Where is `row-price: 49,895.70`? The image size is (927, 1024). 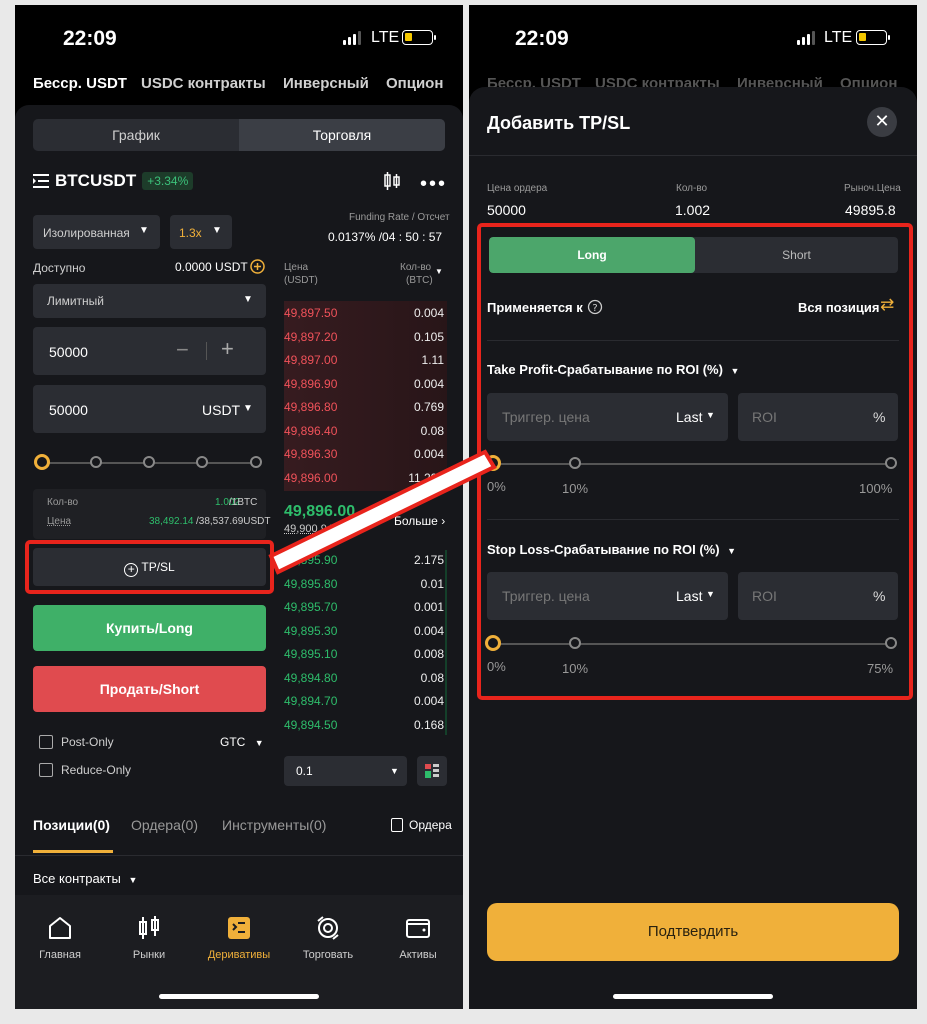
row-price: 49,895.70 is located at coordinates (311, 607).